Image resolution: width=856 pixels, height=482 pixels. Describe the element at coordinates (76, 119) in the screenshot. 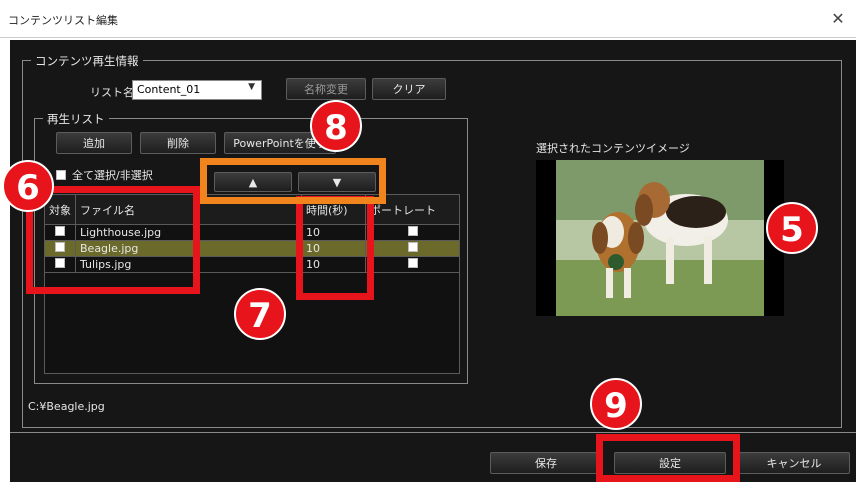

I see `playlist-legend: 再生リスト` at that location.